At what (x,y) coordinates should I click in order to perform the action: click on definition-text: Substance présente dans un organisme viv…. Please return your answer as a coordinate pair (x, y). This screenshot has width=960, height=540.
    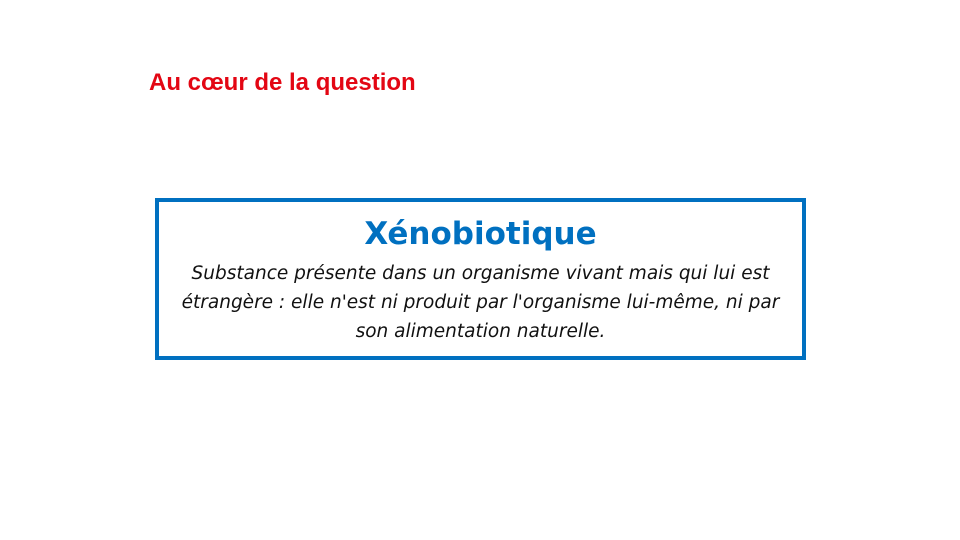
    Looking at the image, I should click on (480, 302).